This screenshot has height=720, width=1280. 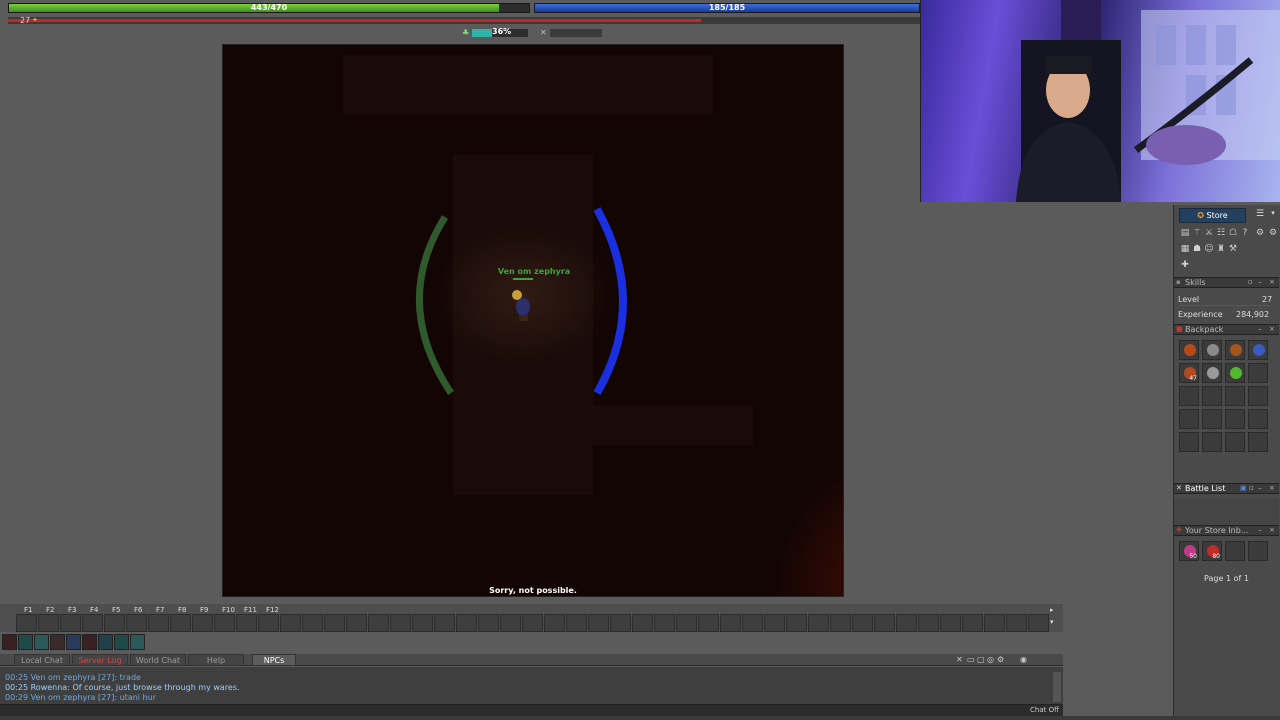 What do you see at coordinates (1226, 282) in the screenshot?
I see `skills-header: ▪ Skills ▫ – ×` at bounding box center [1226, 282].